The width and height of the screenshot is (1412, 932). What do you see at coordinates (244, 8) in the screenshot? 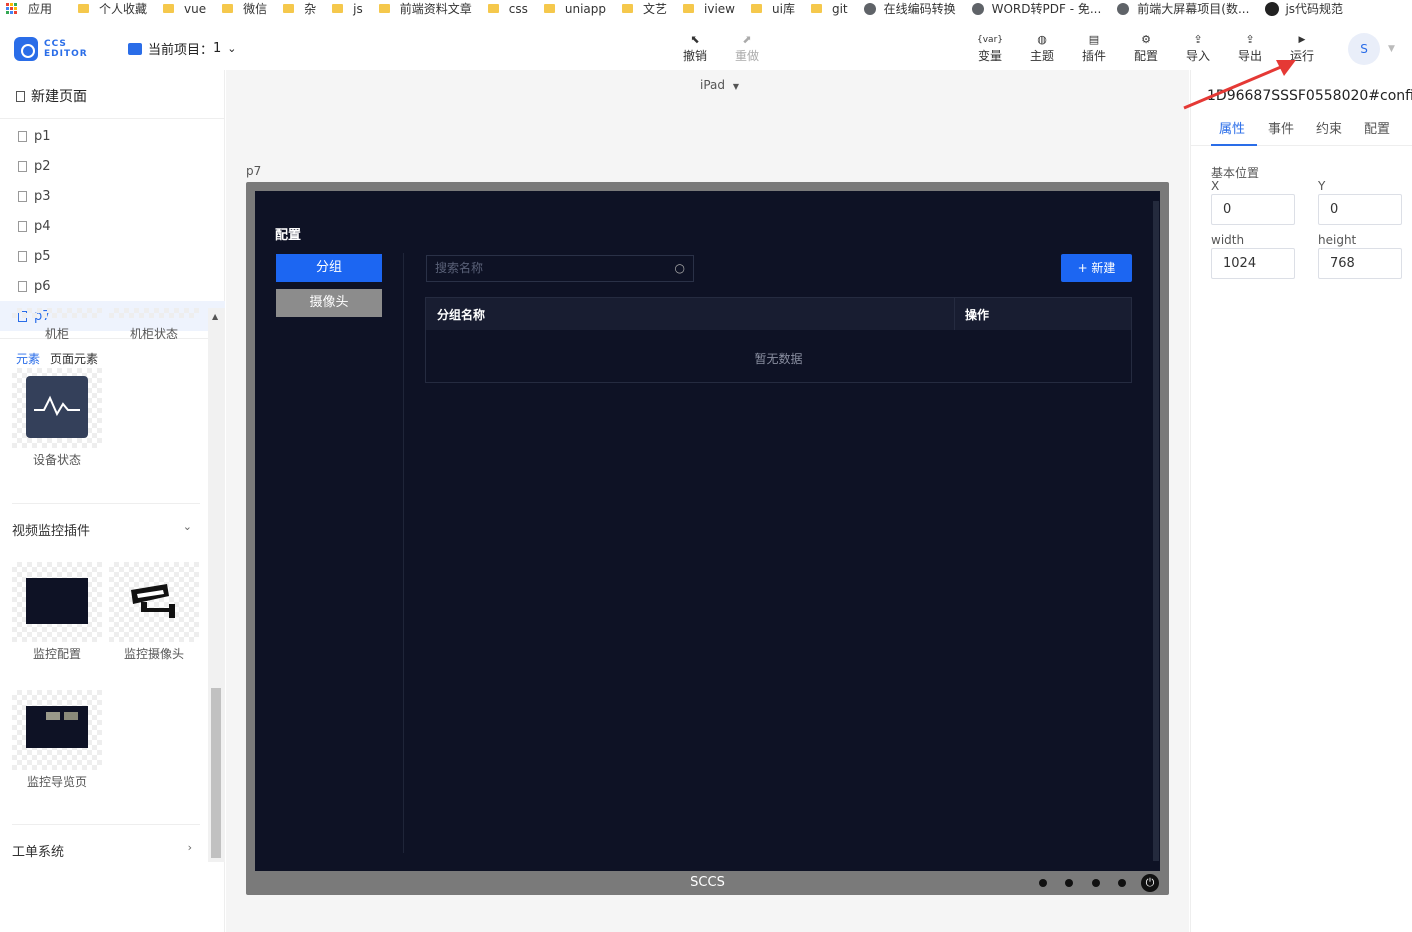
I see `bookmark-folder: 微信` at bounding box center [244, 8].